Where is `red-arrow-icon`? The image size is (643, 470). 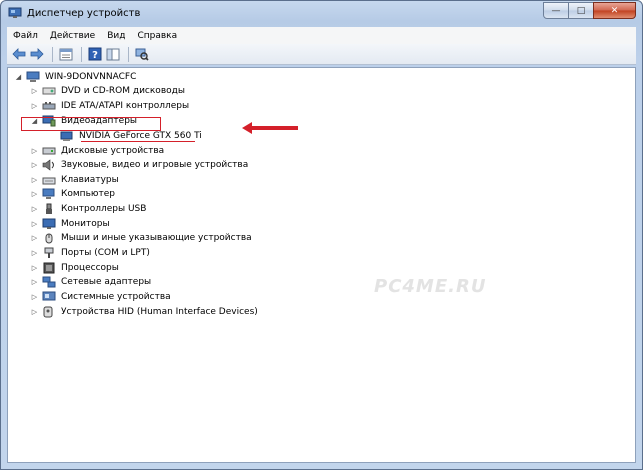
red-arrow-icon is located at coordinates (270, 128).